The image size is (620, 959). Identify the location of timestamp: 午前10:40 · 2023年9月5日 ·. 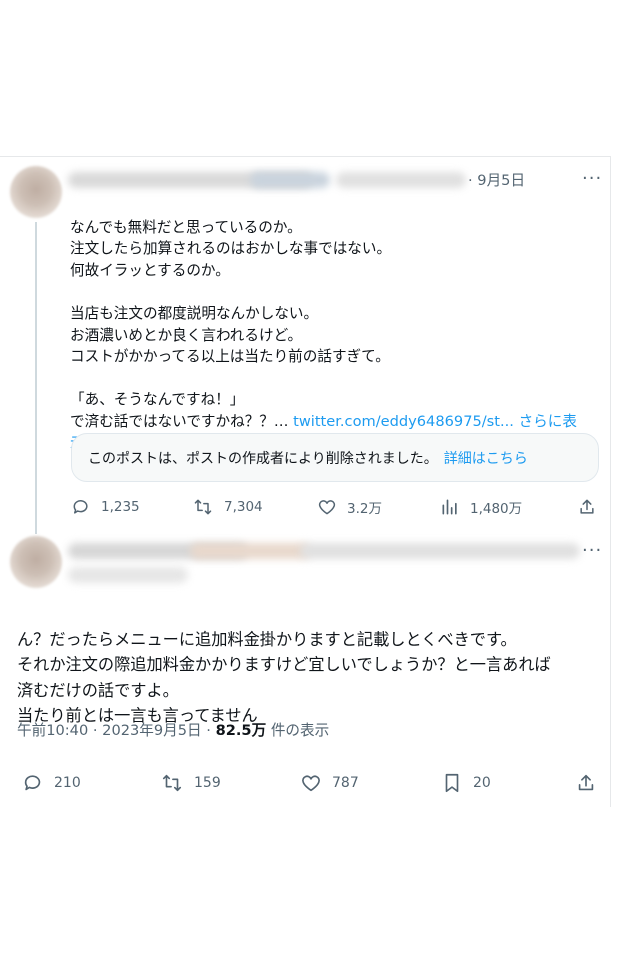
(116, 730).